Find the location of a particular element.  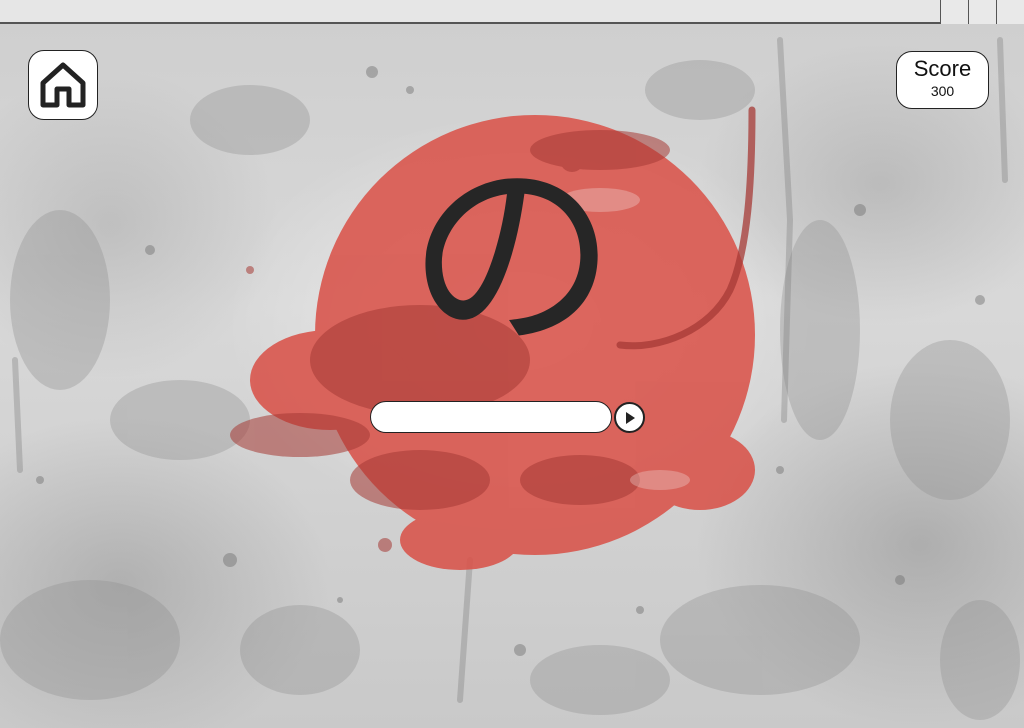

answer-input is located at coordinates (491, 417).